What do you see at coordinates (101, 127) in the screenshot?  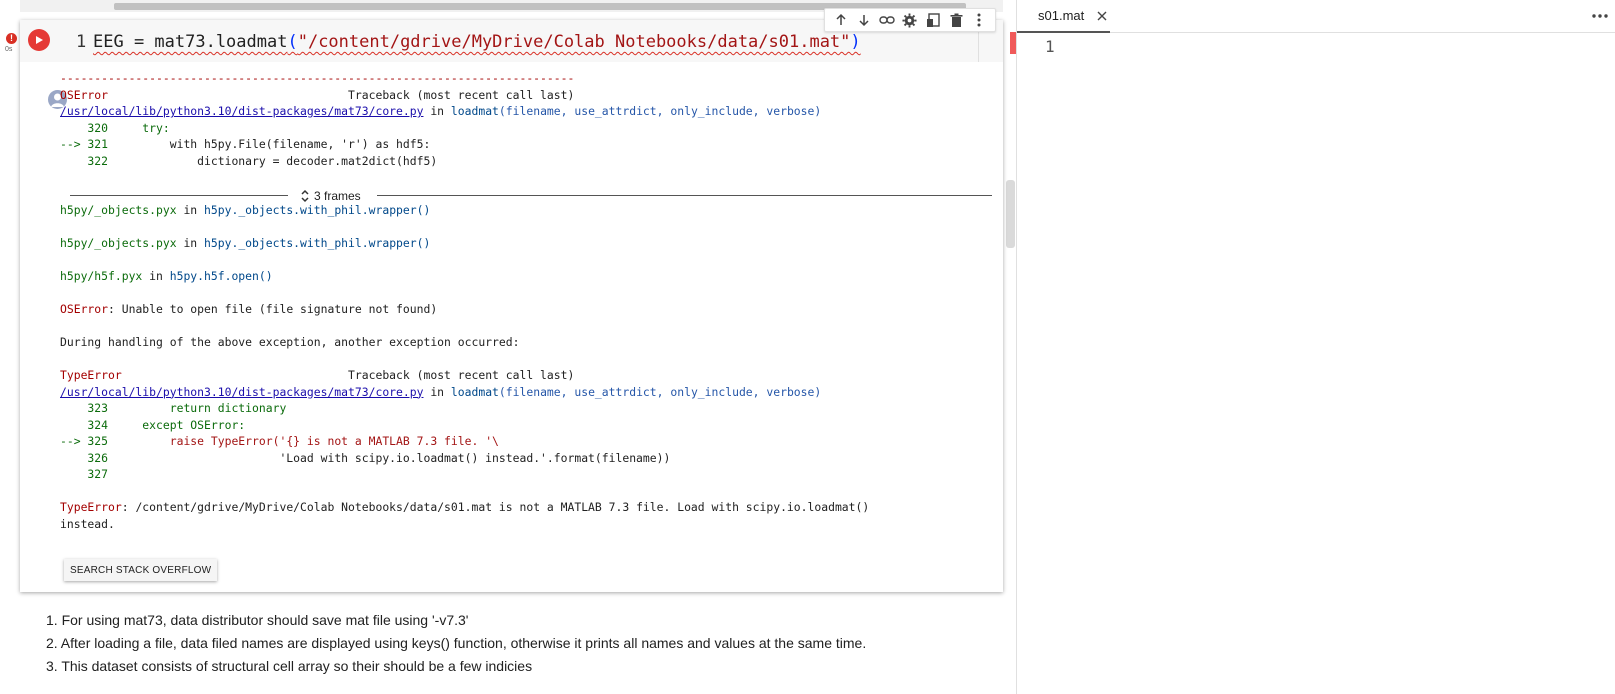 I see `traceback-line-number: 320` at bounding box center [101, 127].